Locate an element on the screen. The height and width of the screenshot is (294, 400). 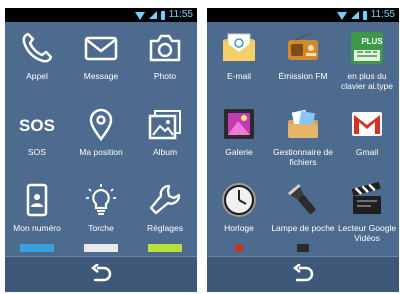
app-label: Réglages is located at coordinates (165, 228).